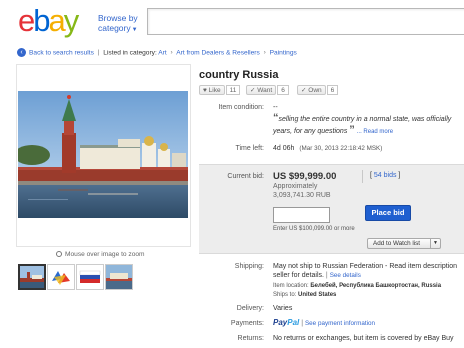 This screenshot has width=464, height=348. Describe the element at coordinates (57, 20) in the screenshot. I see `logo-letter-a: a` at that location.